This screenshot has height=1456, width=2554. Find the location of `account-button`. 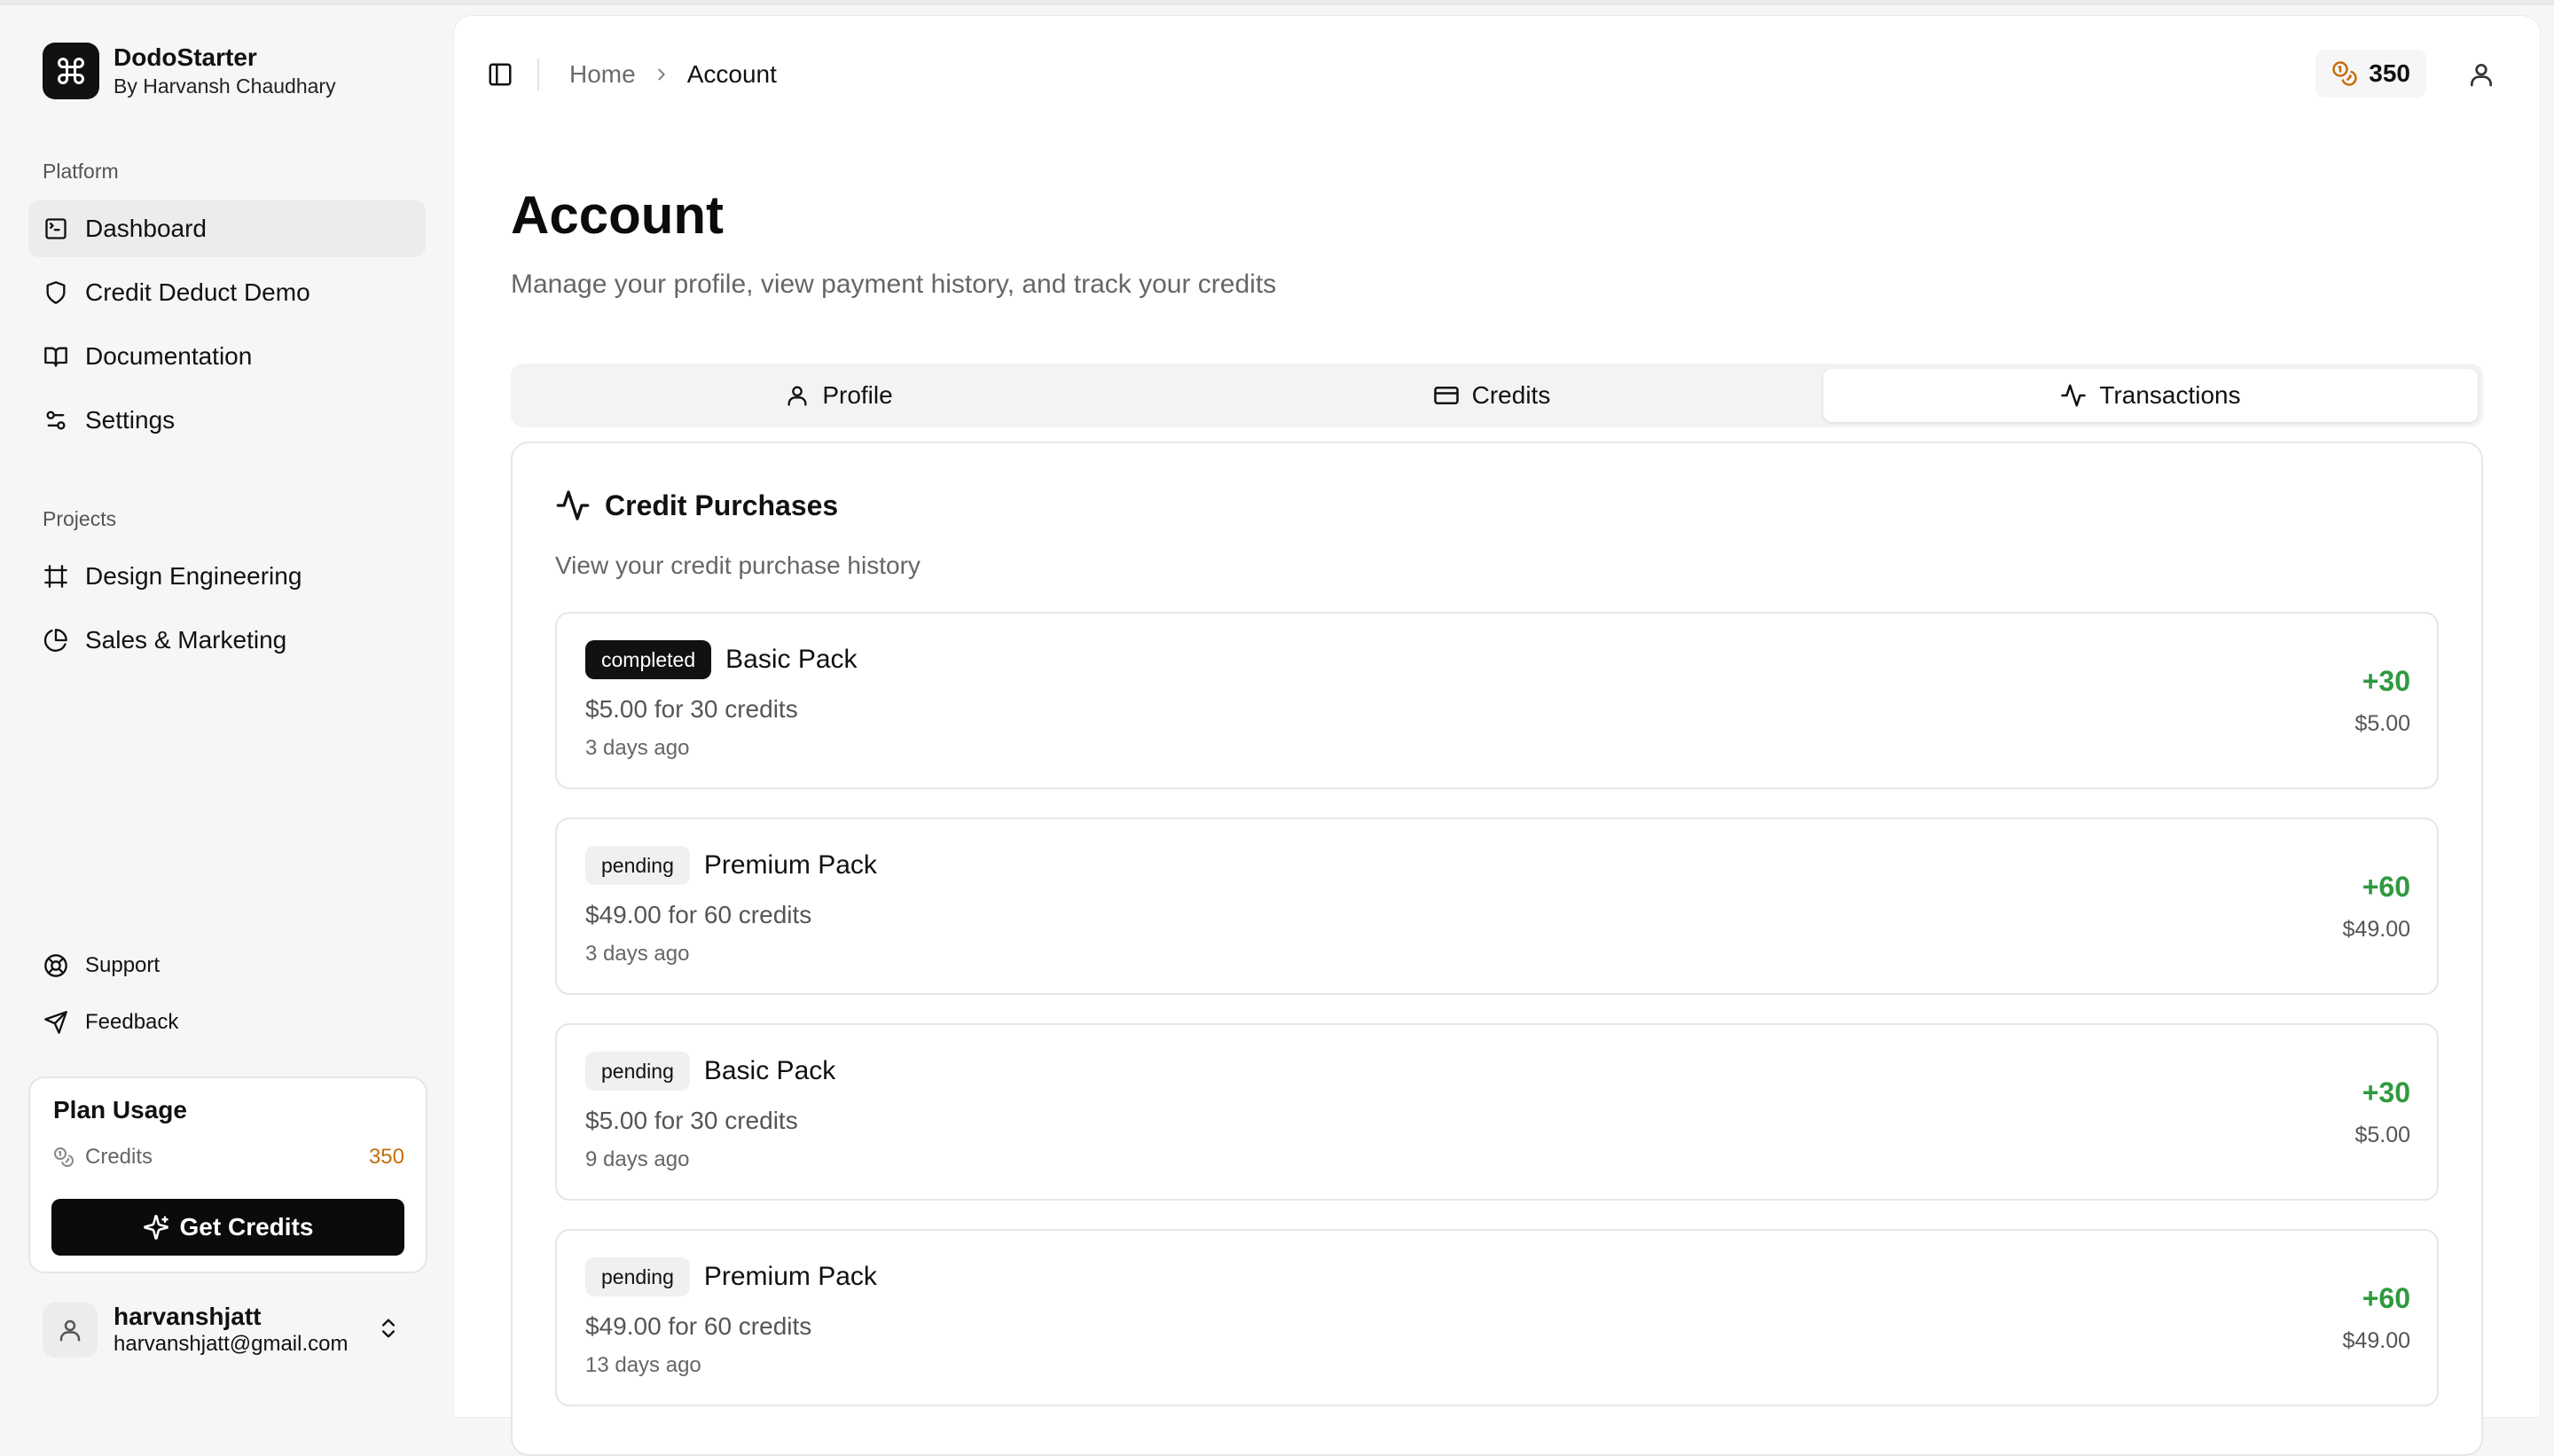

account-button is located at coordinates (2481, 74).